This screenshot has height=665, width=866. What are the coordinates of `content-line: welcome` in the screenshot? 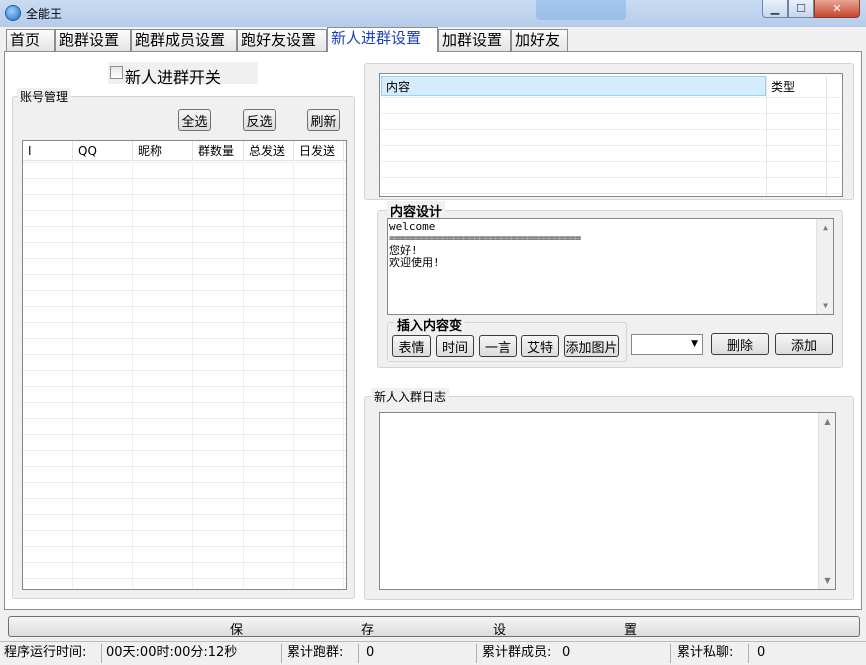 It's located at (412, 226).